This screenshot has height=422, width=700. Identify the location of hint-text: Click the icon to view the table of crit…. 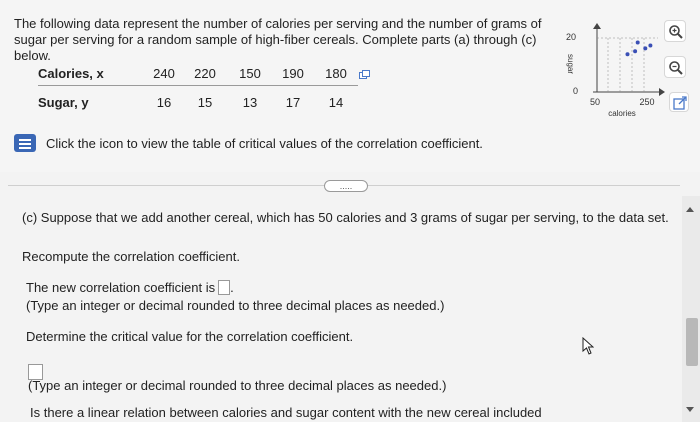
(264, 143).